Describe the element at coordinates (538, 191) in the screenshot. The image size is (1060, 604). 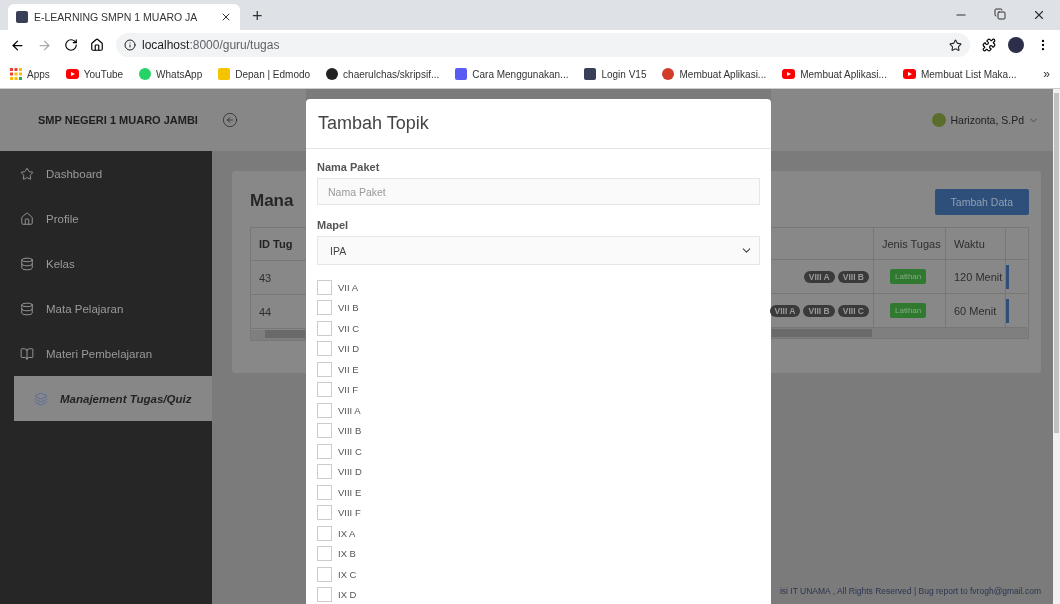
I see `input-field: Nama Paket` at that location.